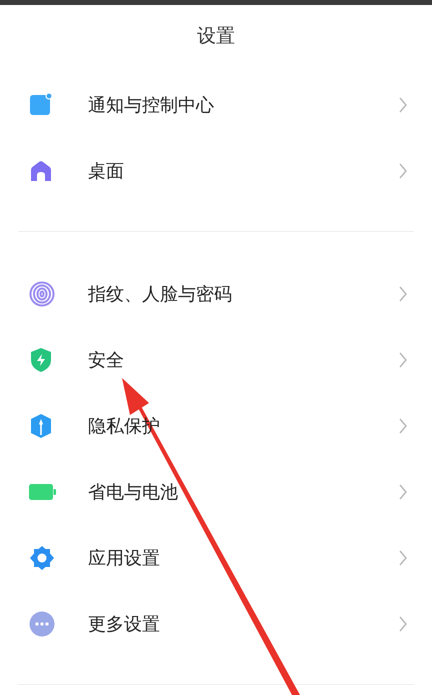 The width and height of the screenshot is (432, 695). Describe the element at coordinates (216, 36) in the screenshot. I see `page-title: 设置` at that location.